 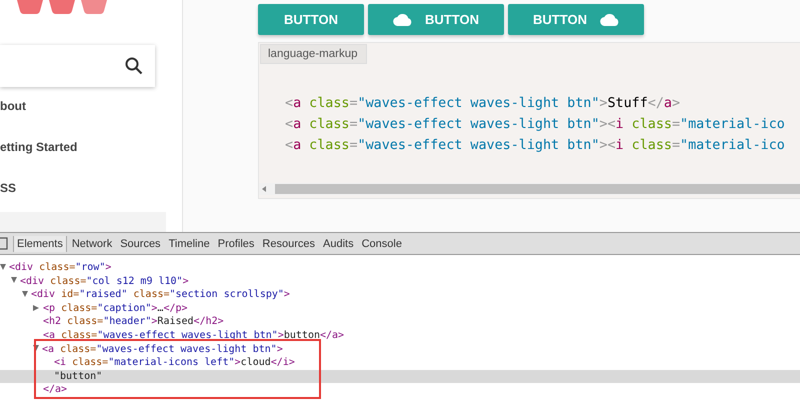 What do you see at coordinates (313, 54) in the screenshot?
I see `language-label: language-markup` at bounding box center [313, 54].